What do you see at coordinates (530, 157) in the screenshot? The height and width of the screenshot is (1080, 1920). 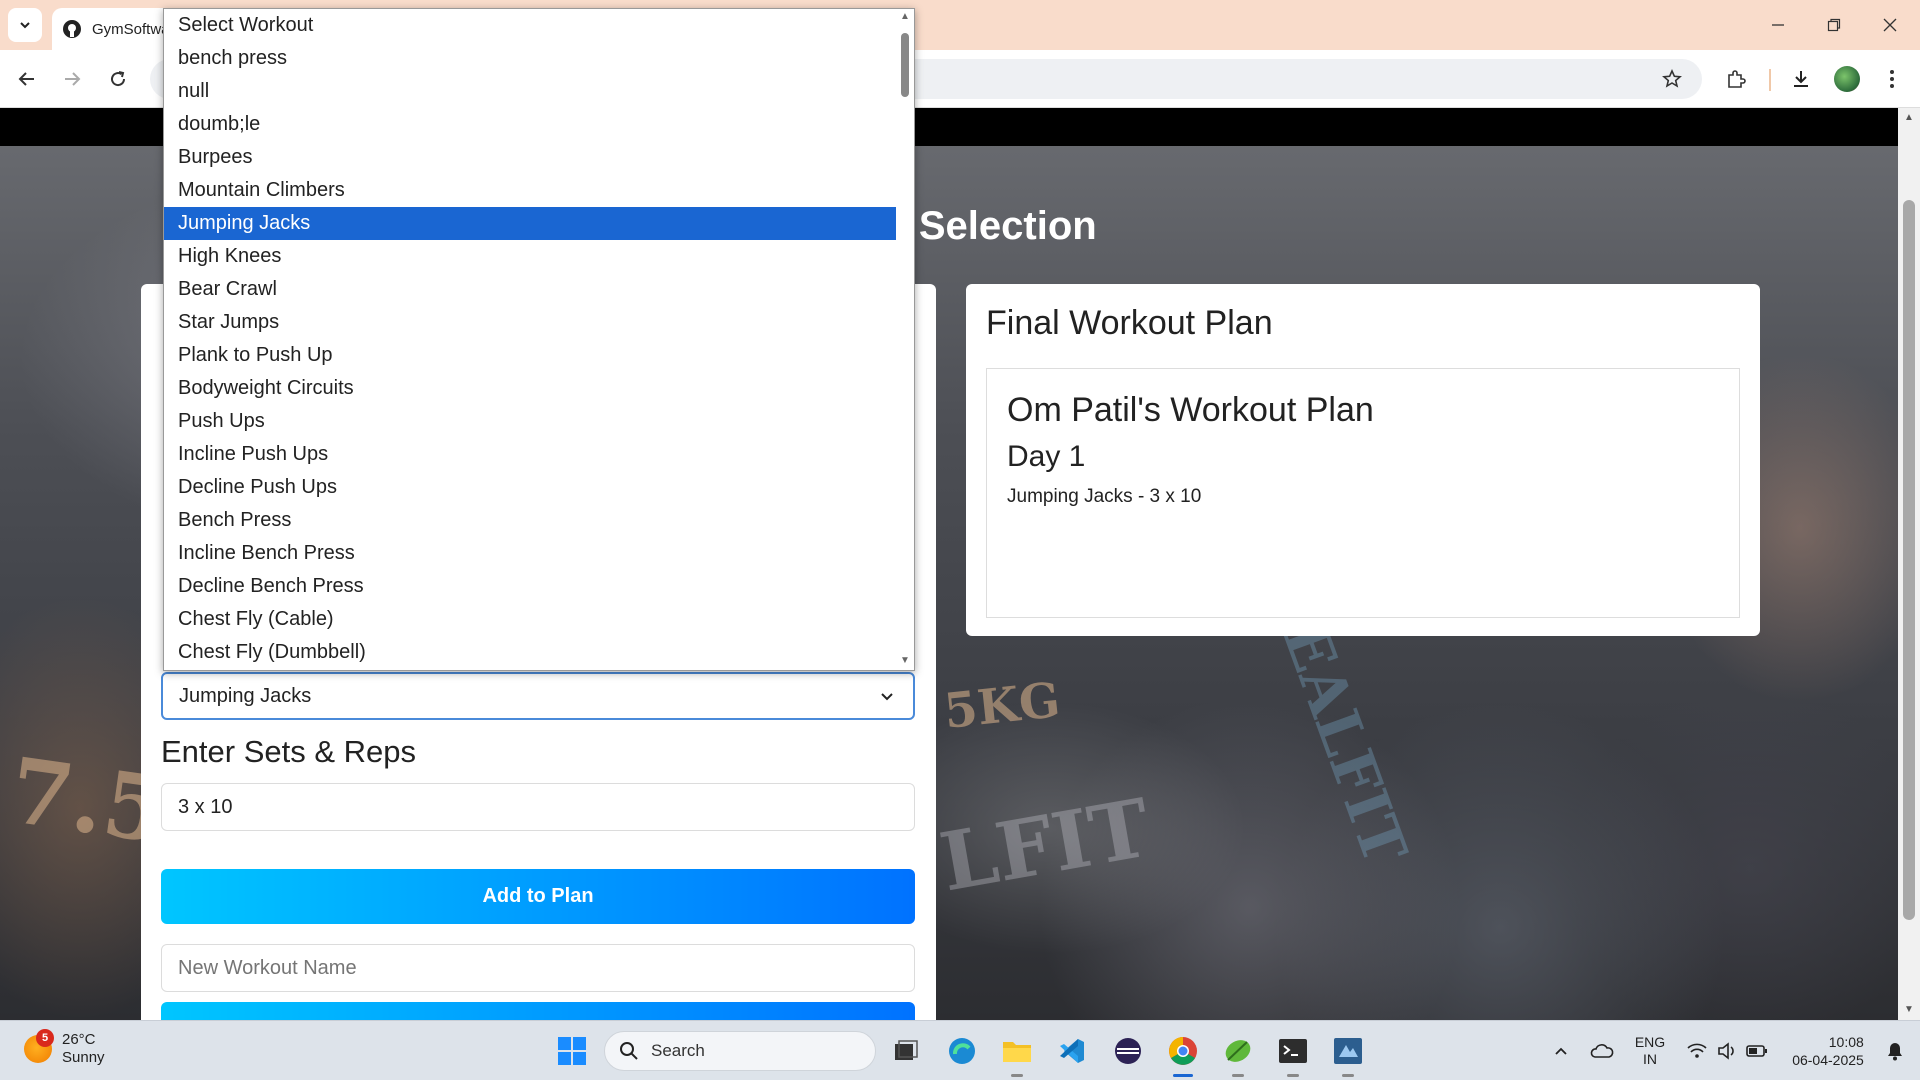 I see `option-burpees: Burpees` at bounding box center [530, 157].